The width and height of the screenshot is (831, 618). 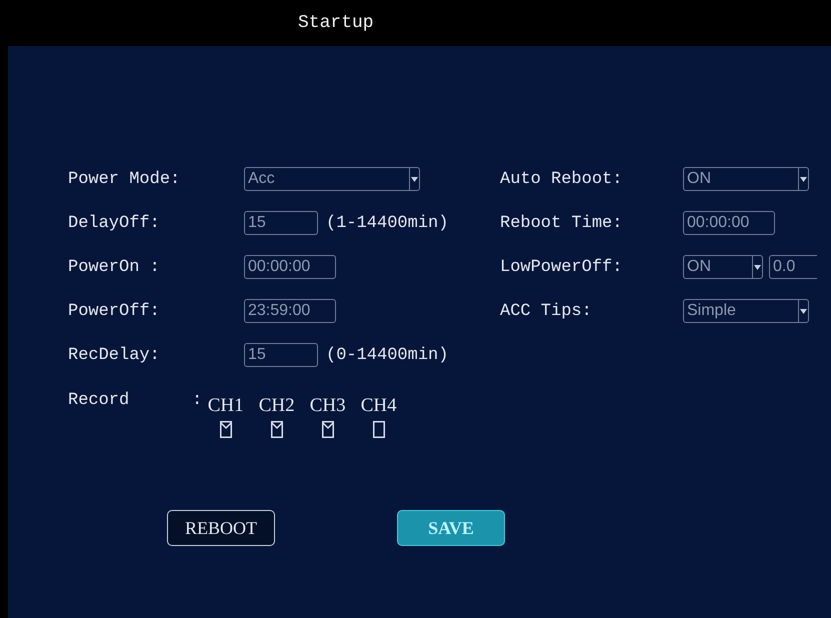 I want to click on field-label: ACC Tips:, so click(x=546, y=311).